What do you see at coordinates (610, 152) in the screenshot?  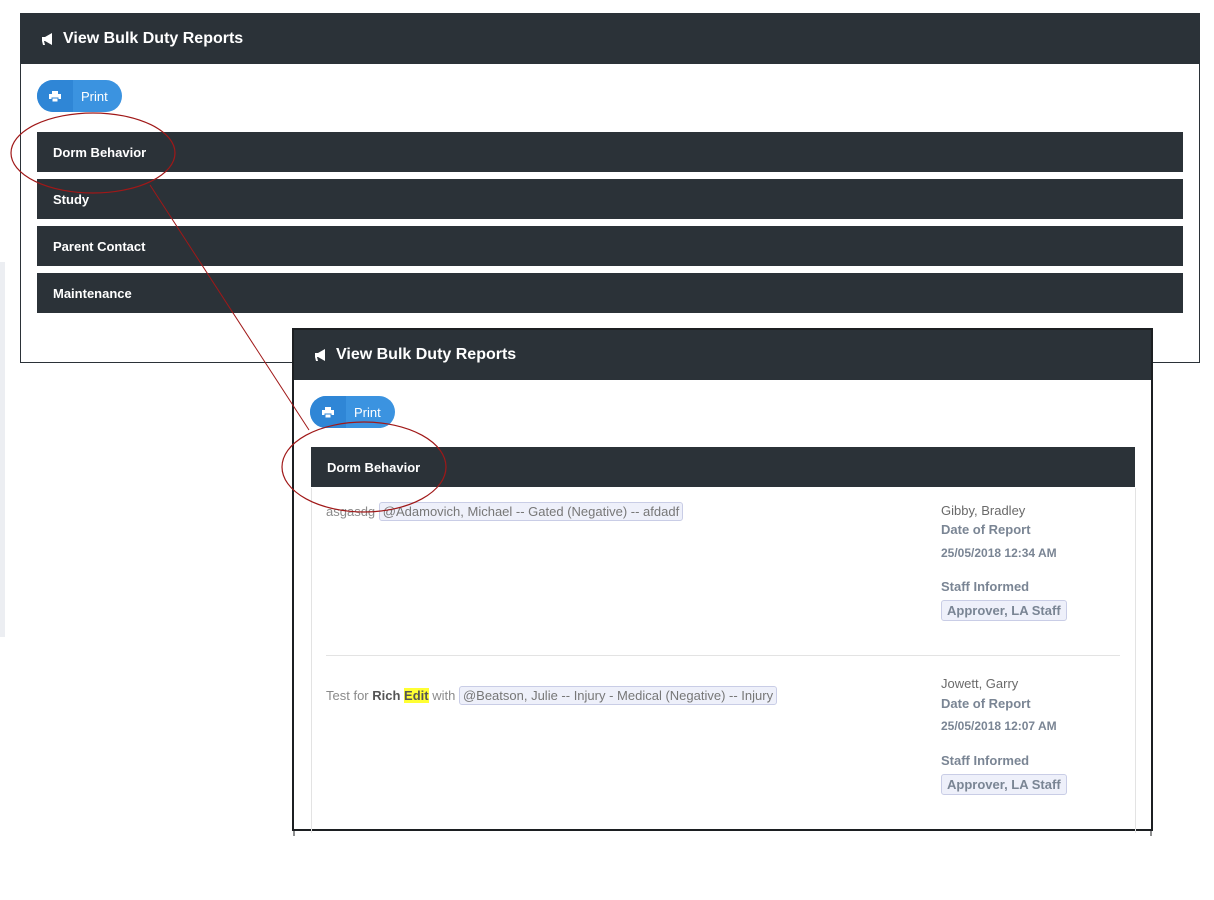 I see `section-dorm-behavior: Dorm Behavior` at bounding box center [610, 152].